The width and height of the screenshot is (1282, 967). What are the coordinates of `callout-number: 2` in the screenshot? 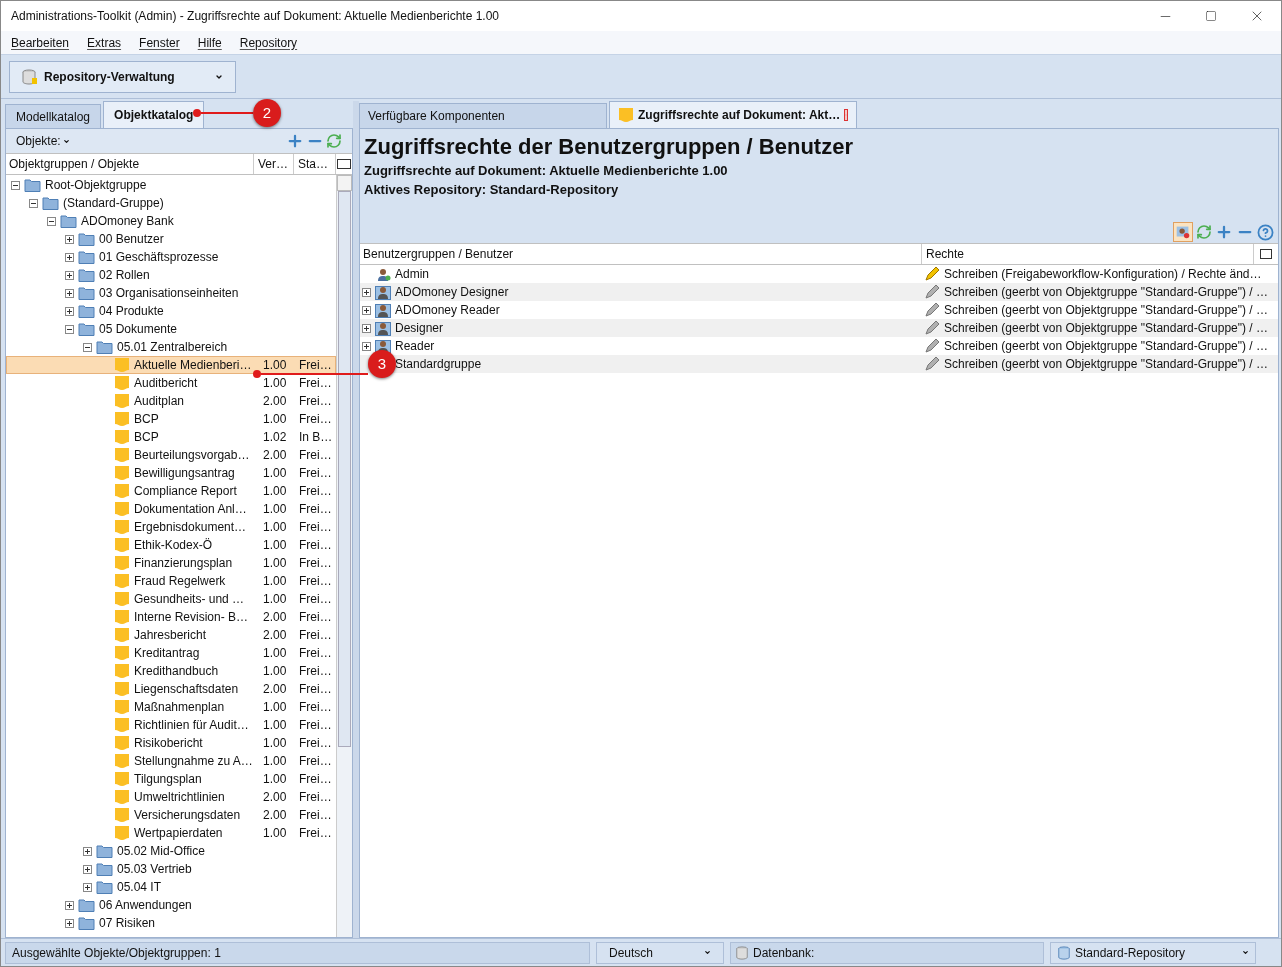 It's located at (267, 113).